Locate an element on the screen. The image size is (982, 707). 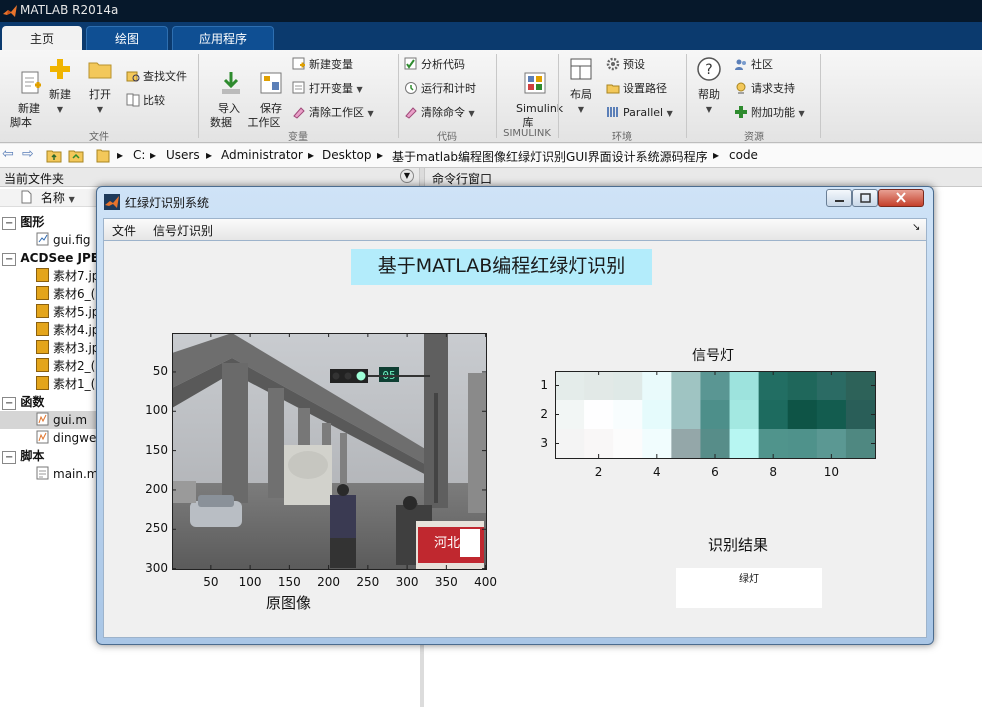
layout-button: 布局 ▼ is located at coordinates (581, 86).